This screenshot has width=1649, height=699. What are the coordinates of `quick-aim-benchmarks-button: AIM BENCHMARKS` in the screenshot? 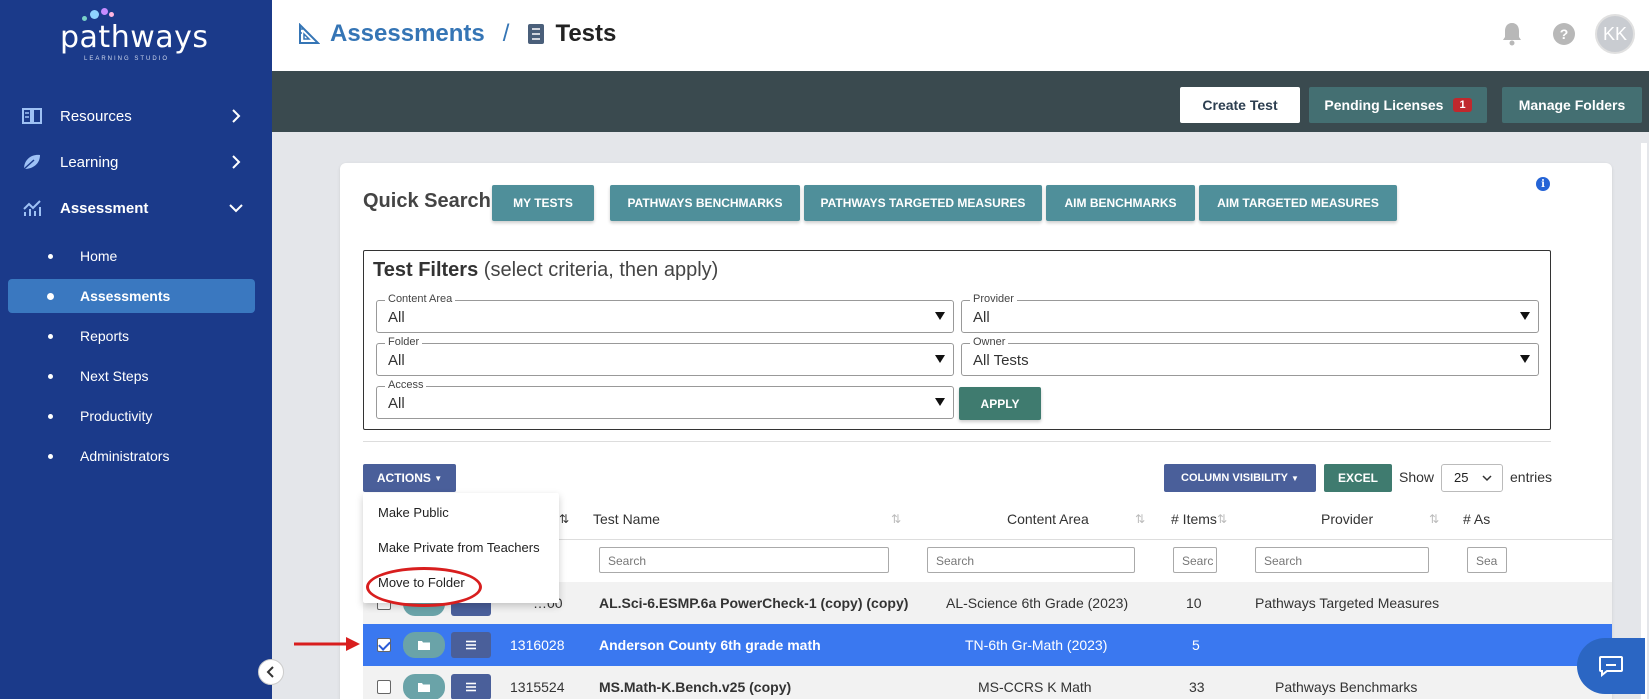 It's located at (1120, 203).